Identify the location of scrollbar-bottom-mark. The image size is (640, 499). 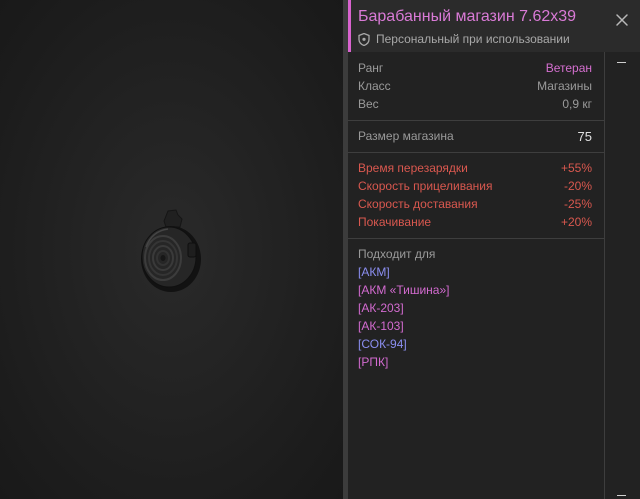
(621, 495).